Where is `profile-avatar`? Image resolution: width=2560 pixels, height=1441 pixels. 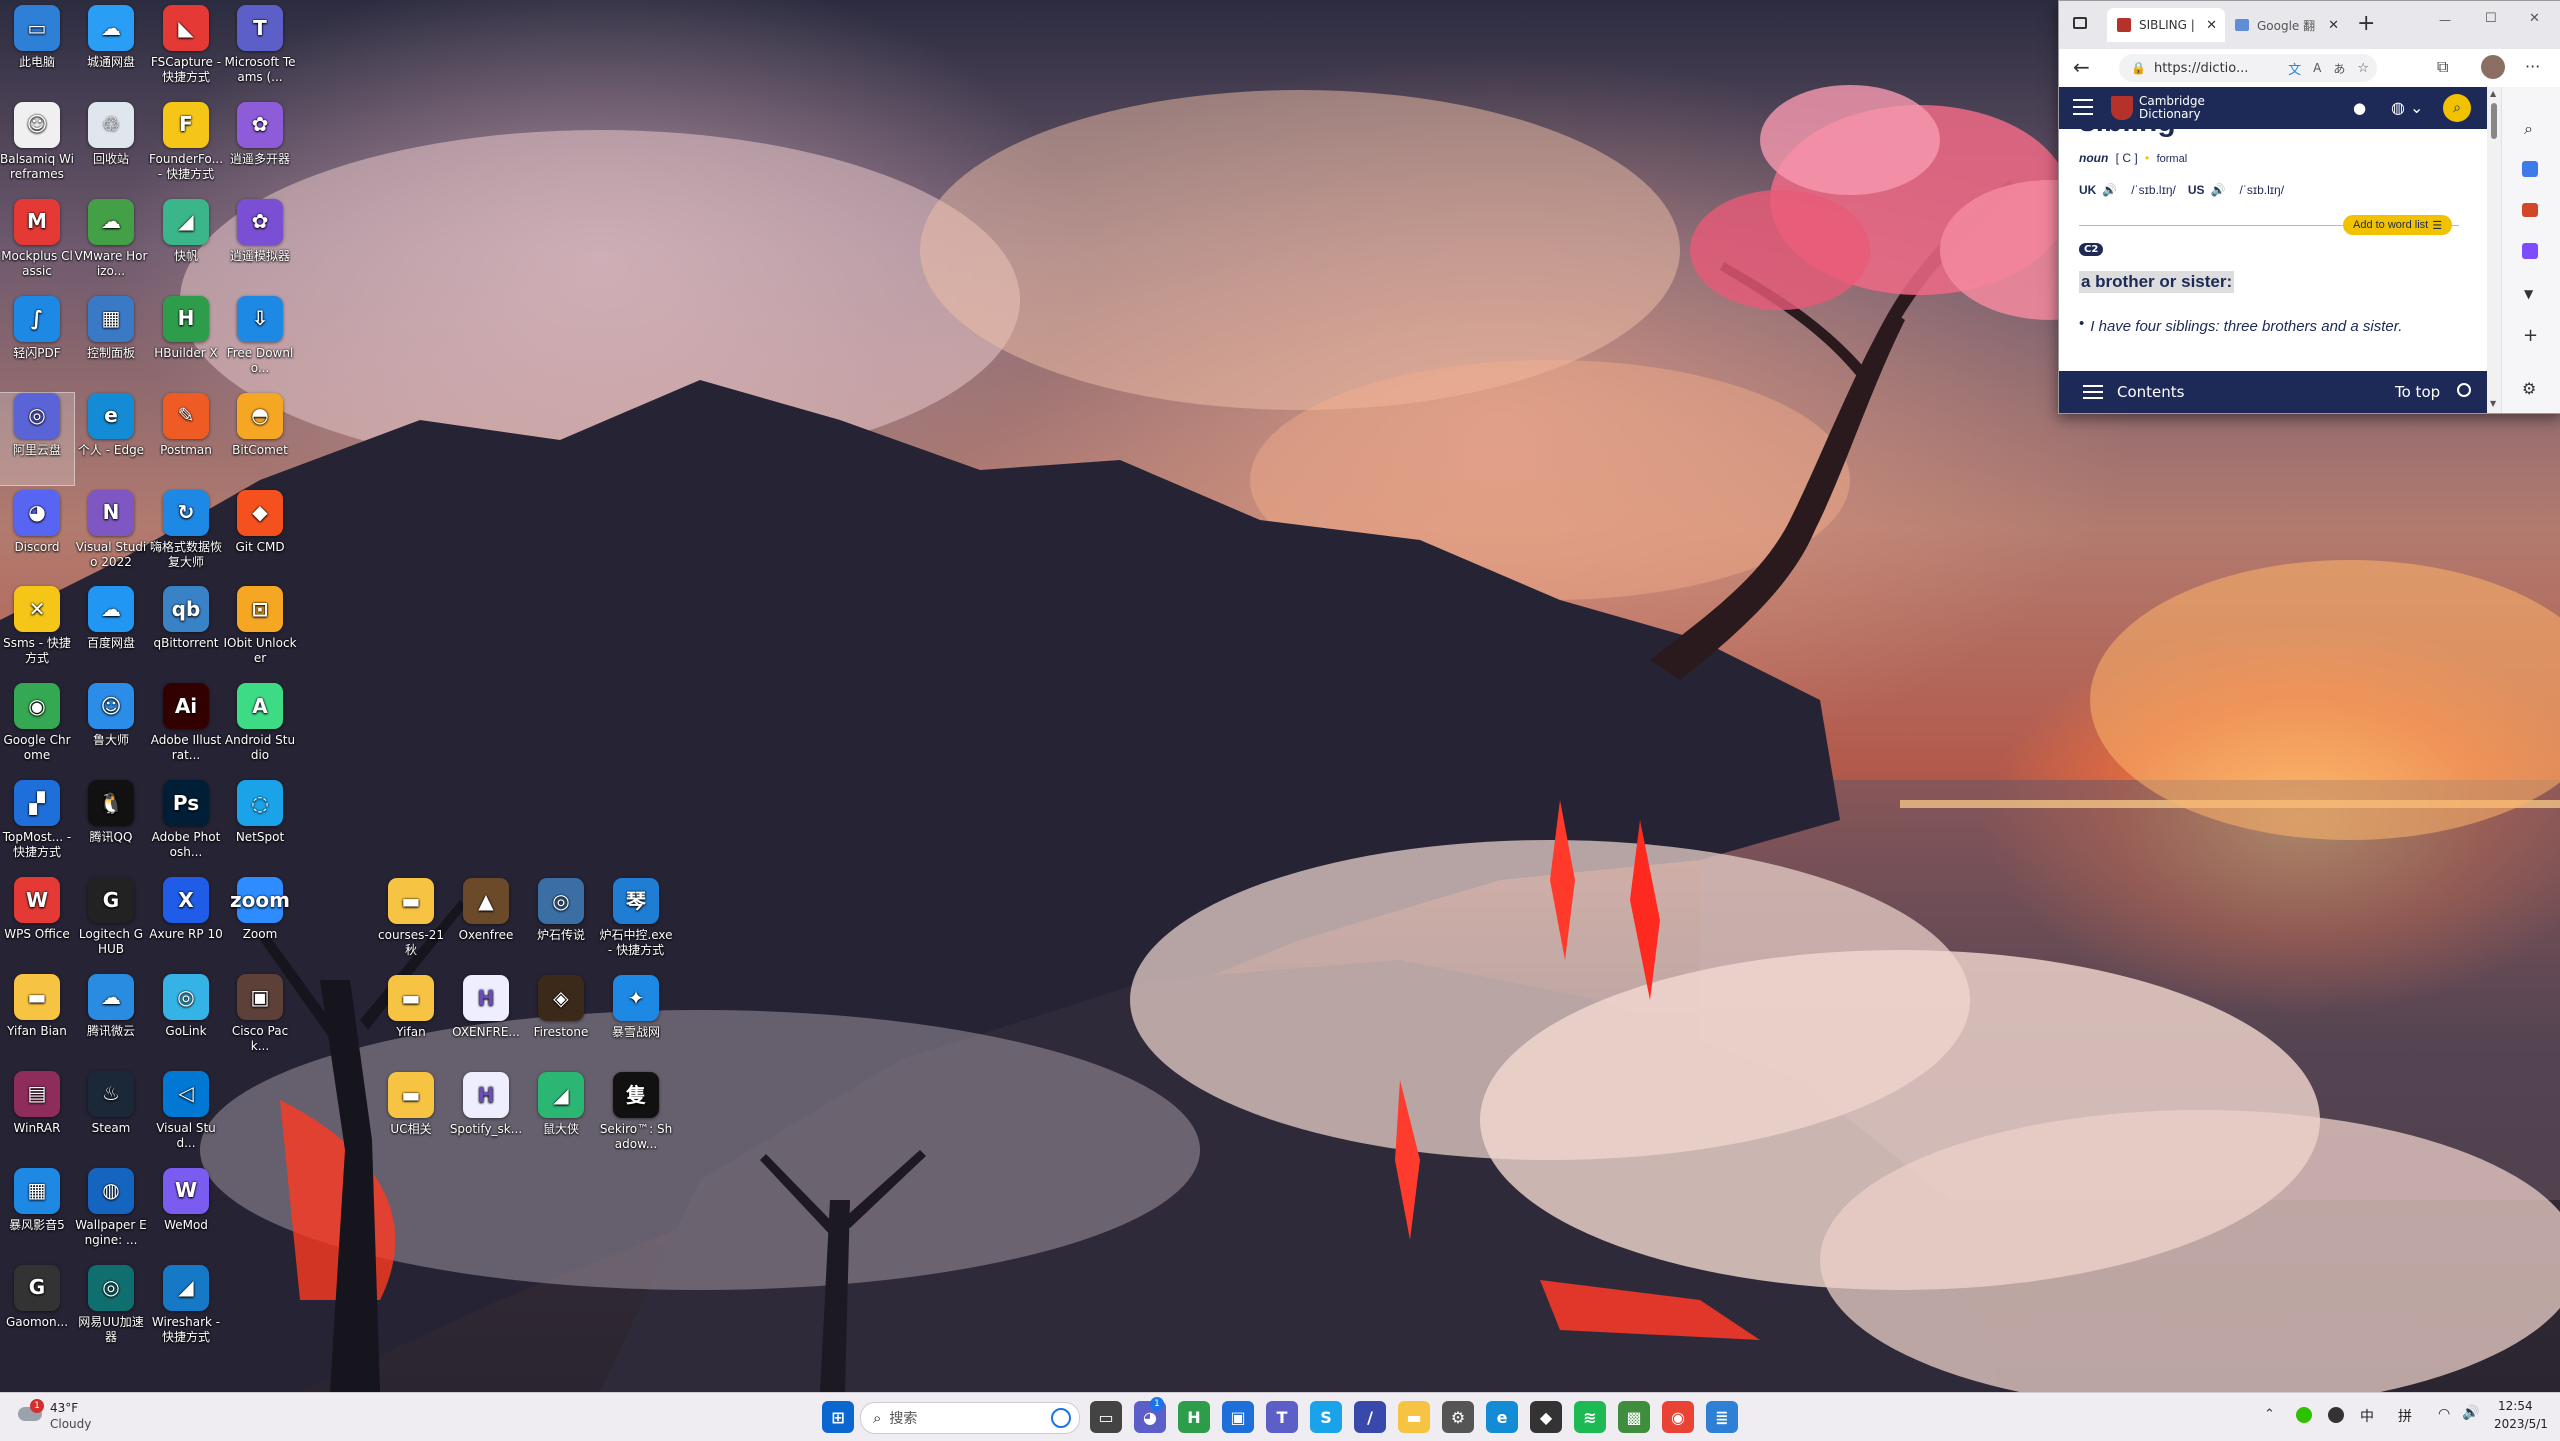
profile-avatar is located at coordinates (2493, 67).